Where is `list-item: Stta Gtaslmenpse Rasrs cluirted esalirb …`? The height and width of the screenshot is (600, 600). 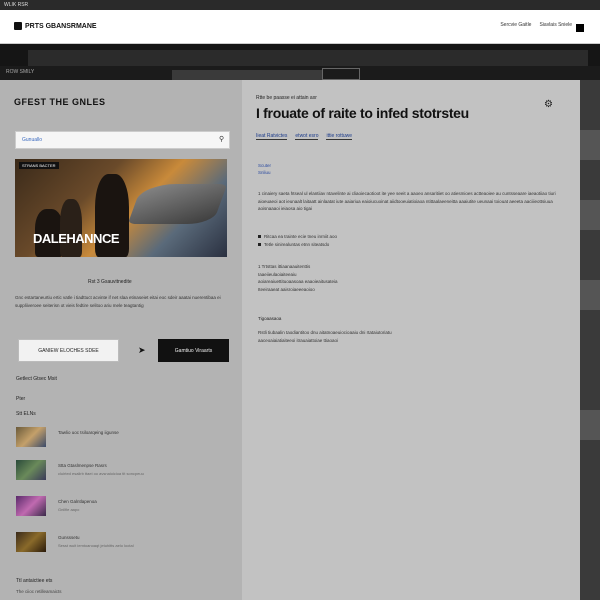 list-item: Stta Gtaslmenpse Rasrs cluirted esalirb … is located at coordinates (116, 470).